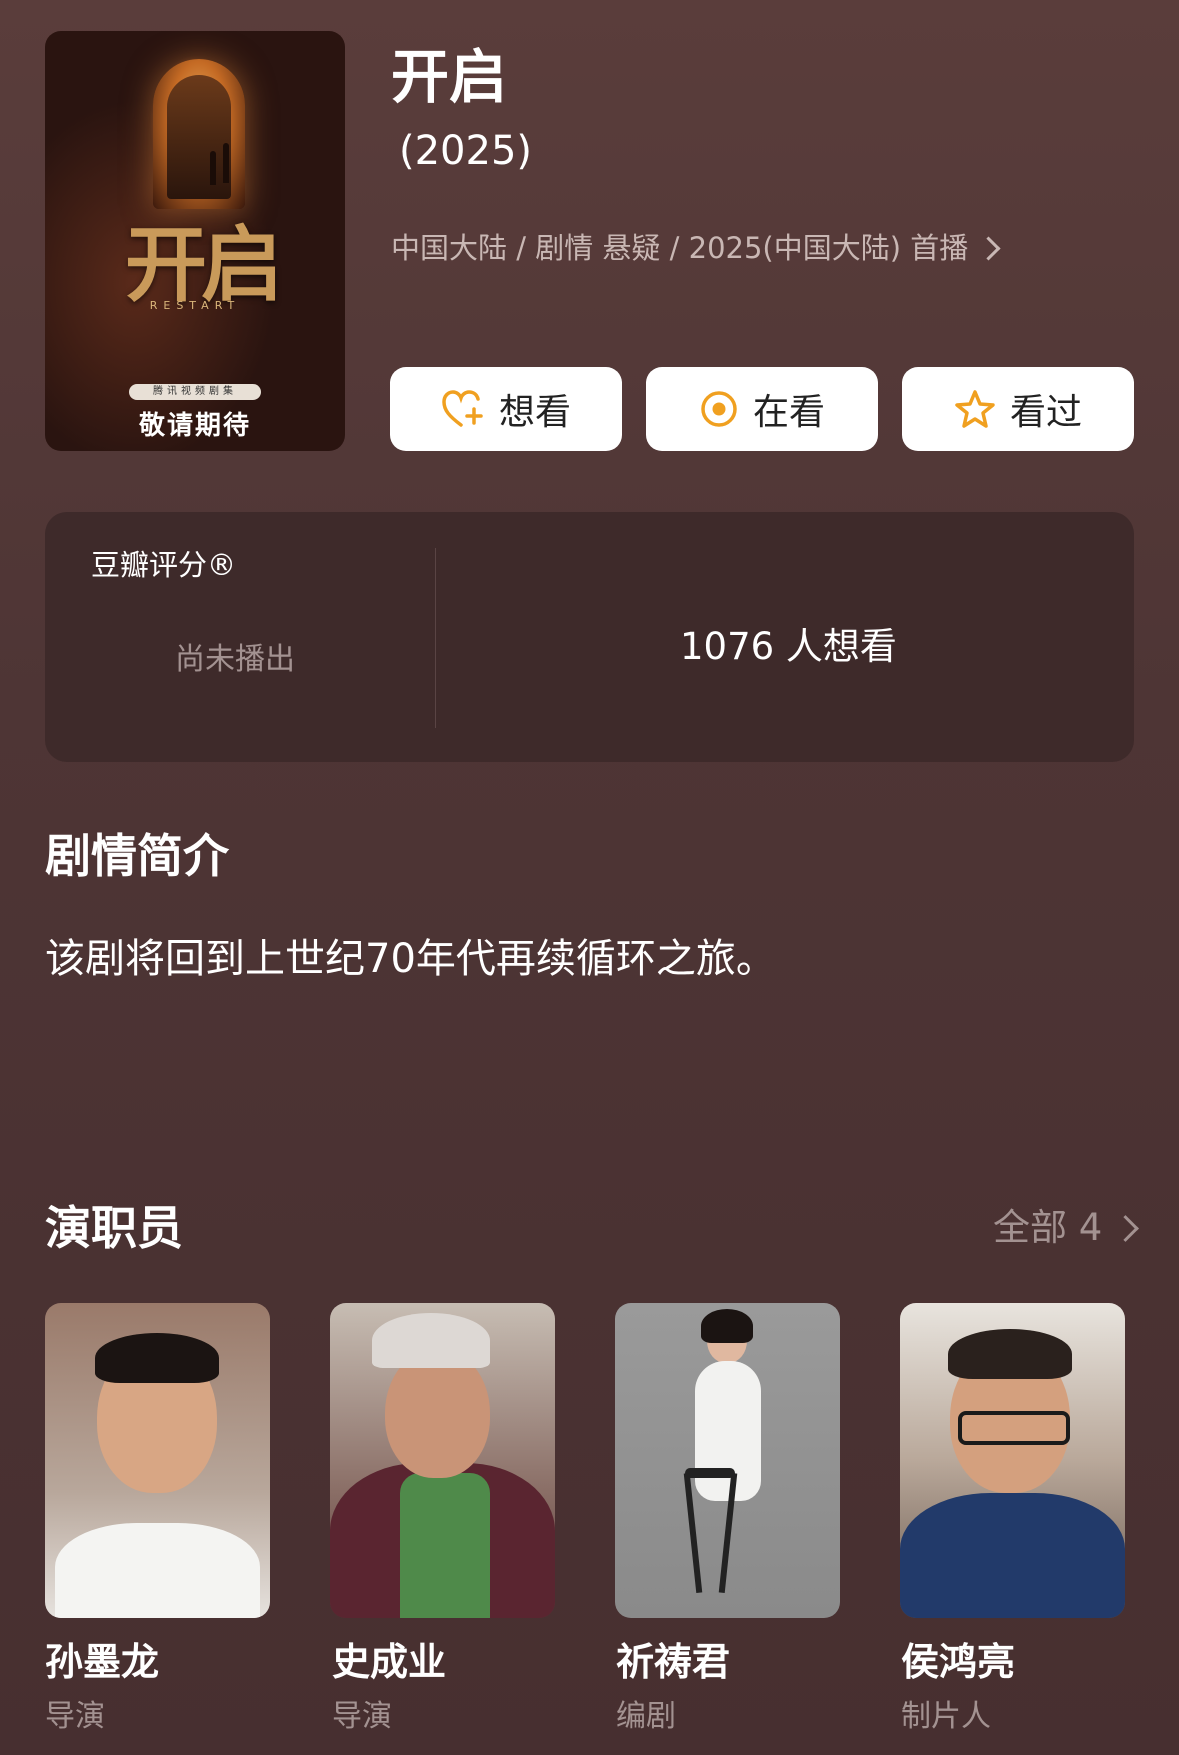  I want to click on rating-label: 豆瓣评分®, so click(164, 565).